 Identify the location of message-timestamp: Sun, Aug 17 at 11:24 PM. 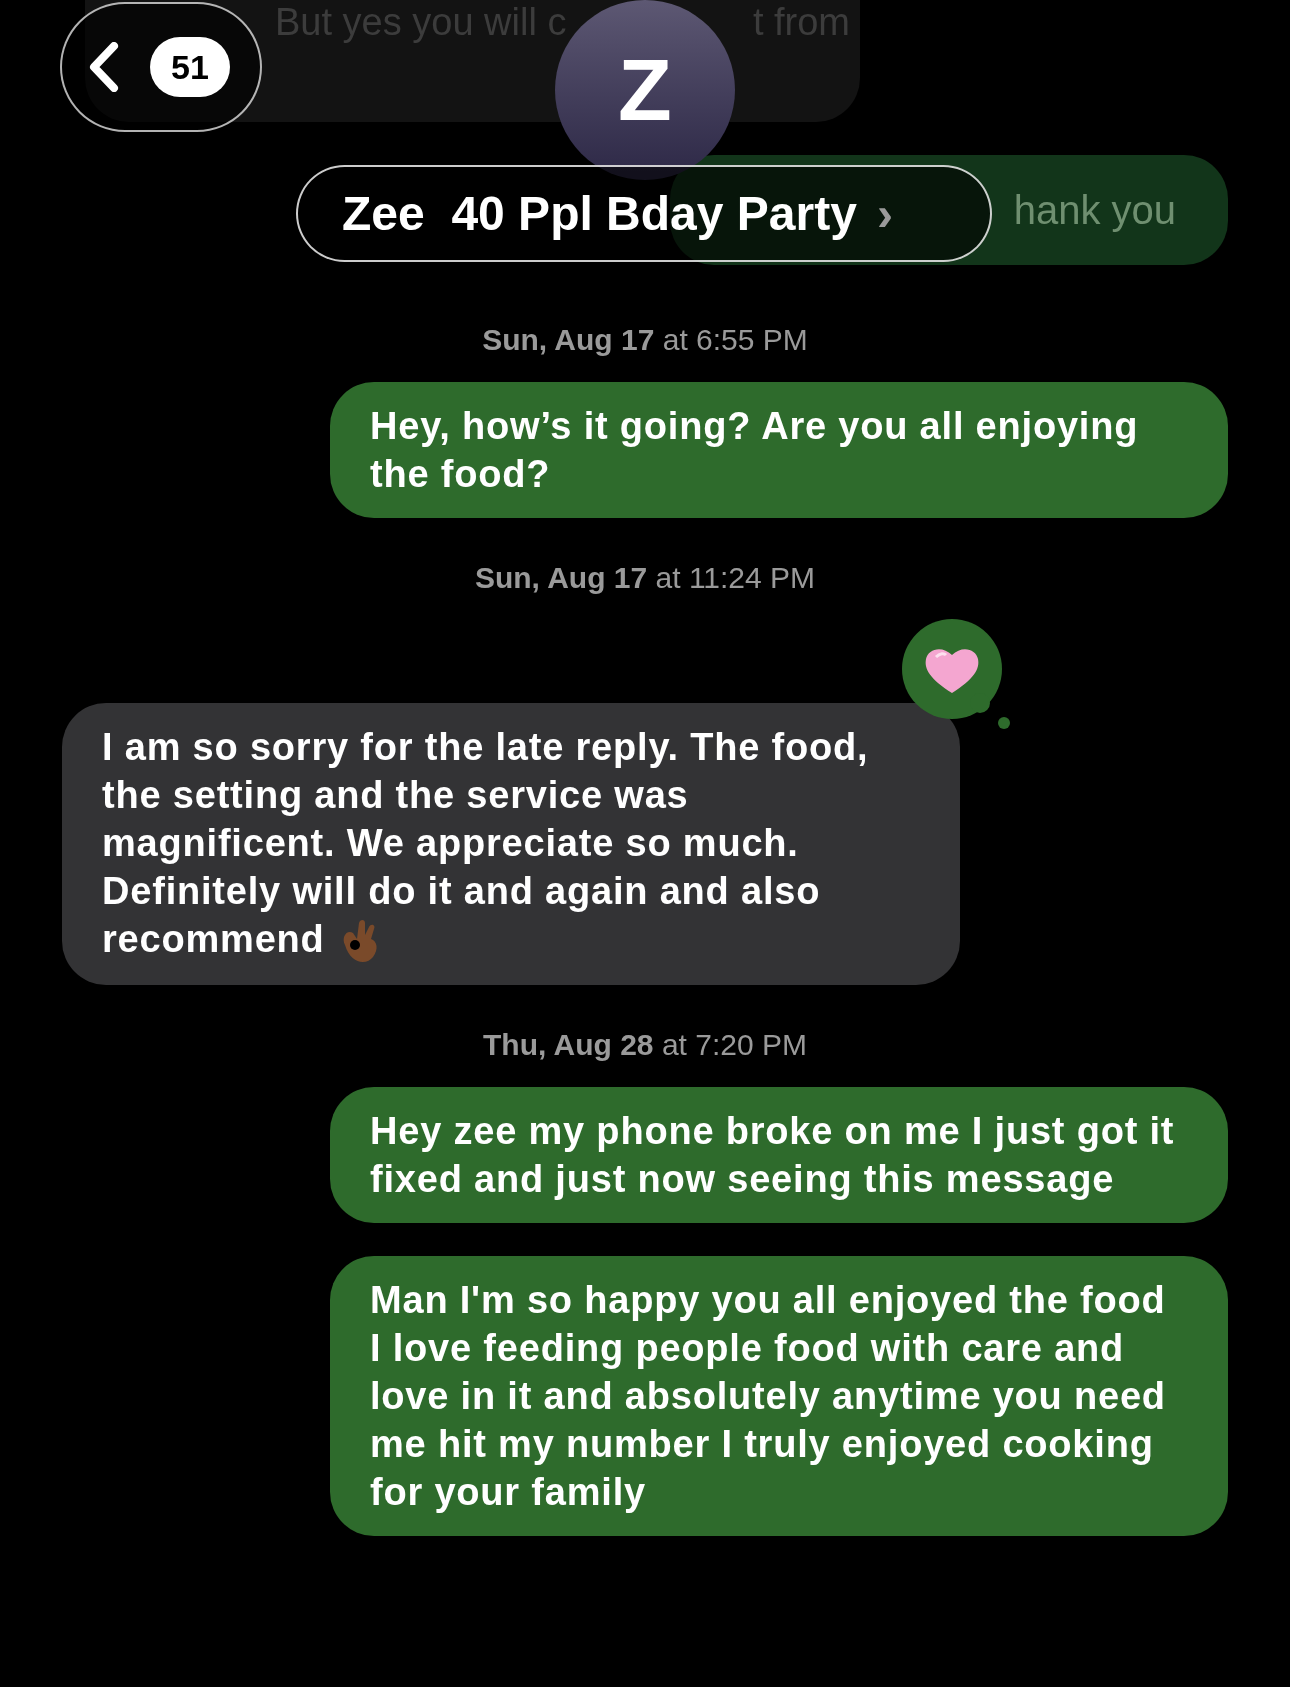
(645, 578).